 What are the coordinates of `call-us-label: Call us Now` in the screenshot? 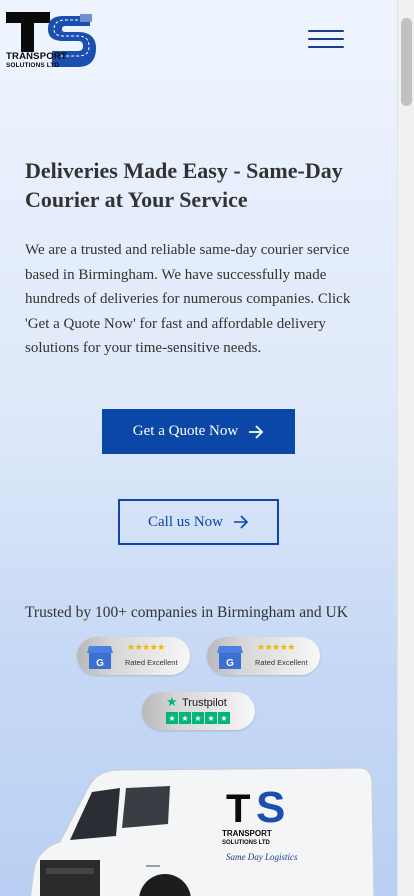 It's located at (185, 521).